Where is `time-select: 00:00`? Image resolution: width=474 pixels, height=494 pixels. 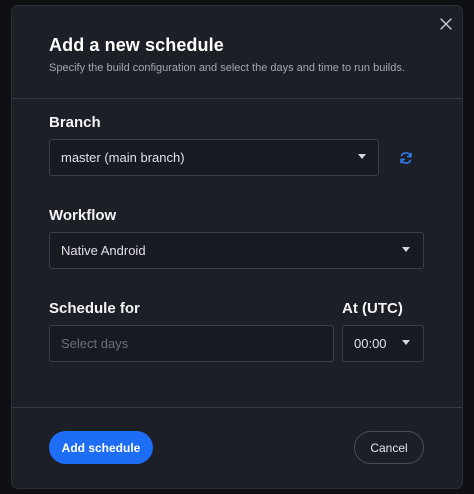
time-select: 00:00 is located at coordinates (383, 343).